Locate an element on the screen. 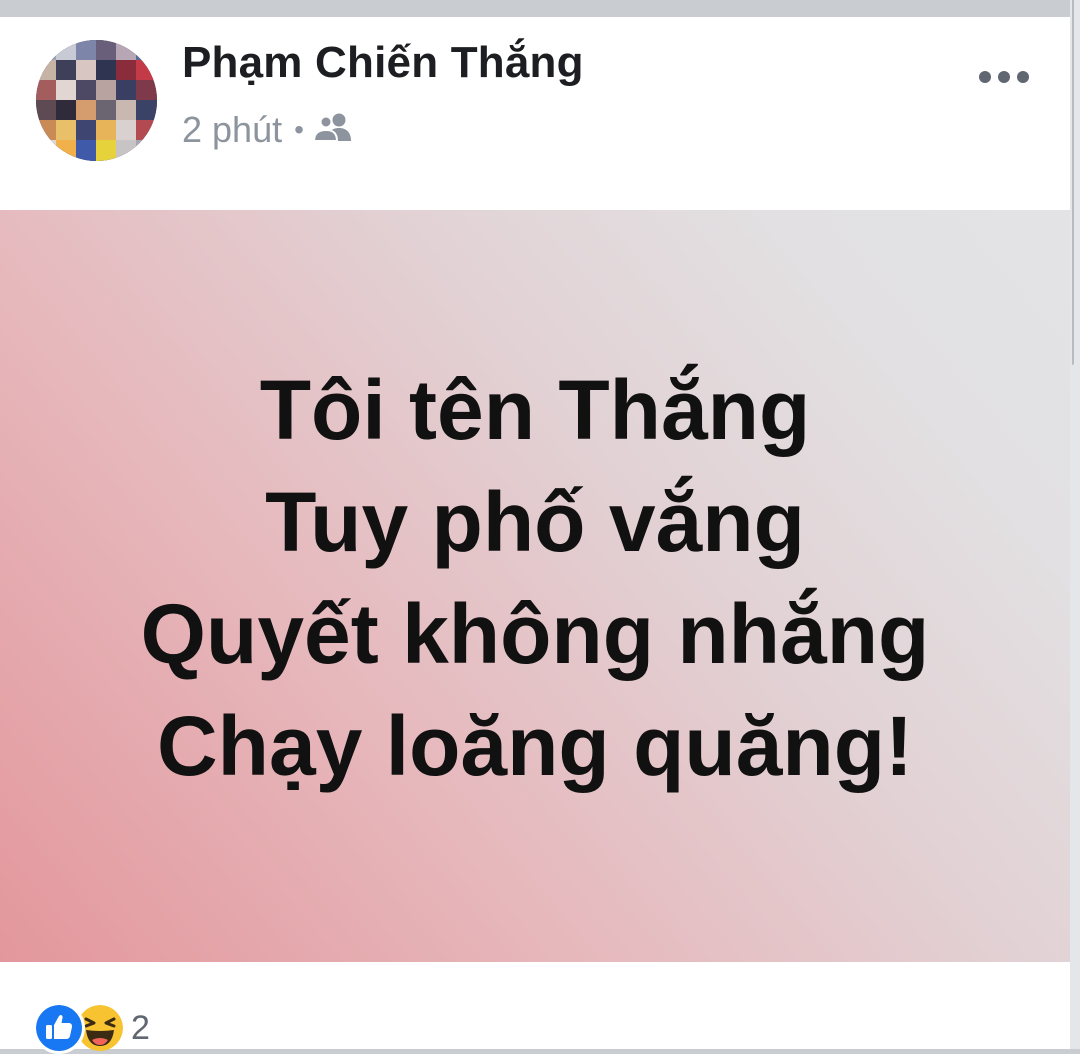 The image size is (1080, 1054). post-meta: 2 phút • is located at coordinates (267, 130).